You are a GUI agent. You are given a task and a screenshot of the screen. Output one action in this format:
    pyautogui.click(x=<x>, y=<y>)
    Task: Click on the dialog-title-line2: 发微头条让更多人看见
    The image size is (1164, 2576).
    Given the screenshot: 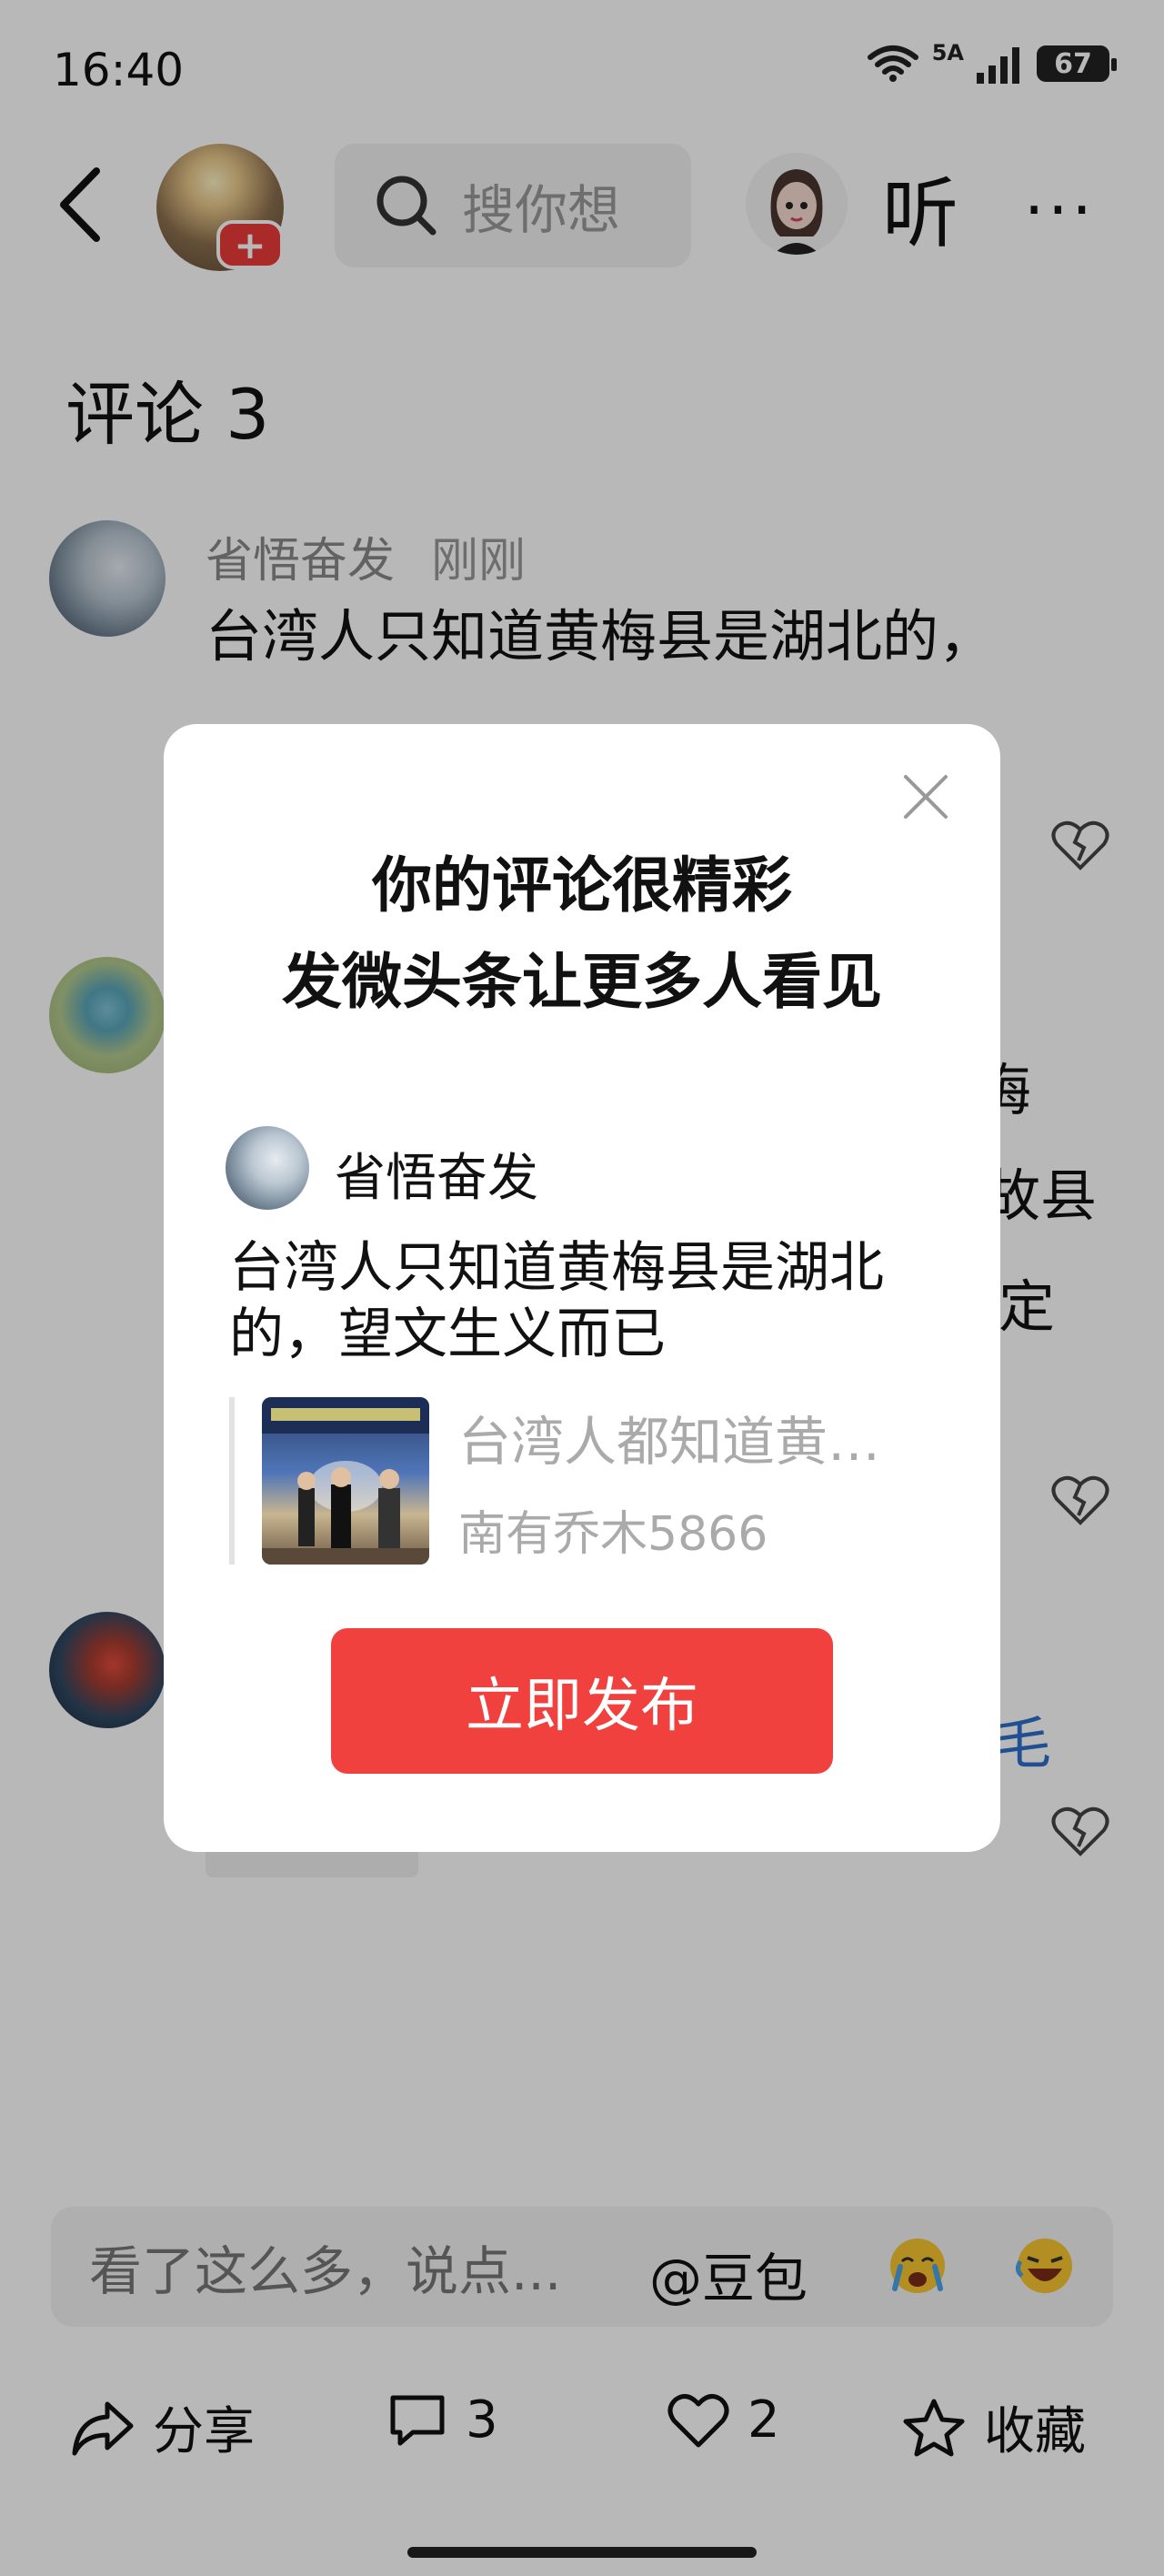 What is the action you would take?
    pyautogui.click(x=582, y=982)
    